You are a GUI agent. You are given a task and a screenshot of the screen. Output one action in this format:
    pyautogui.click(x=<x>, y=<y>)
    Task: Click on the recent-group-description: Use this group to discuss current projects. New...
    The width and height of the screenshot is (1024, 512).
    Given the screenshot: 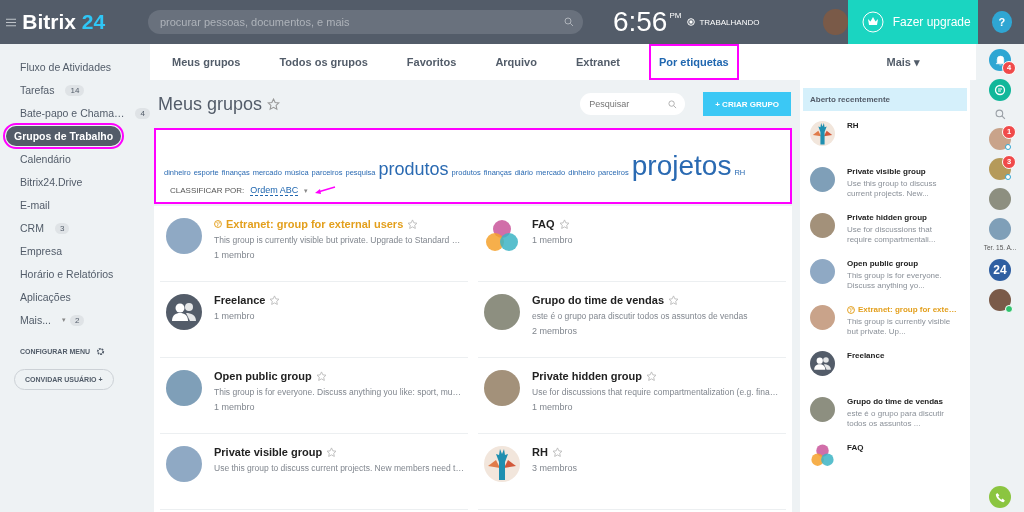 What is the action you would take?
    pyautogui.click(x=892, y=189)
    